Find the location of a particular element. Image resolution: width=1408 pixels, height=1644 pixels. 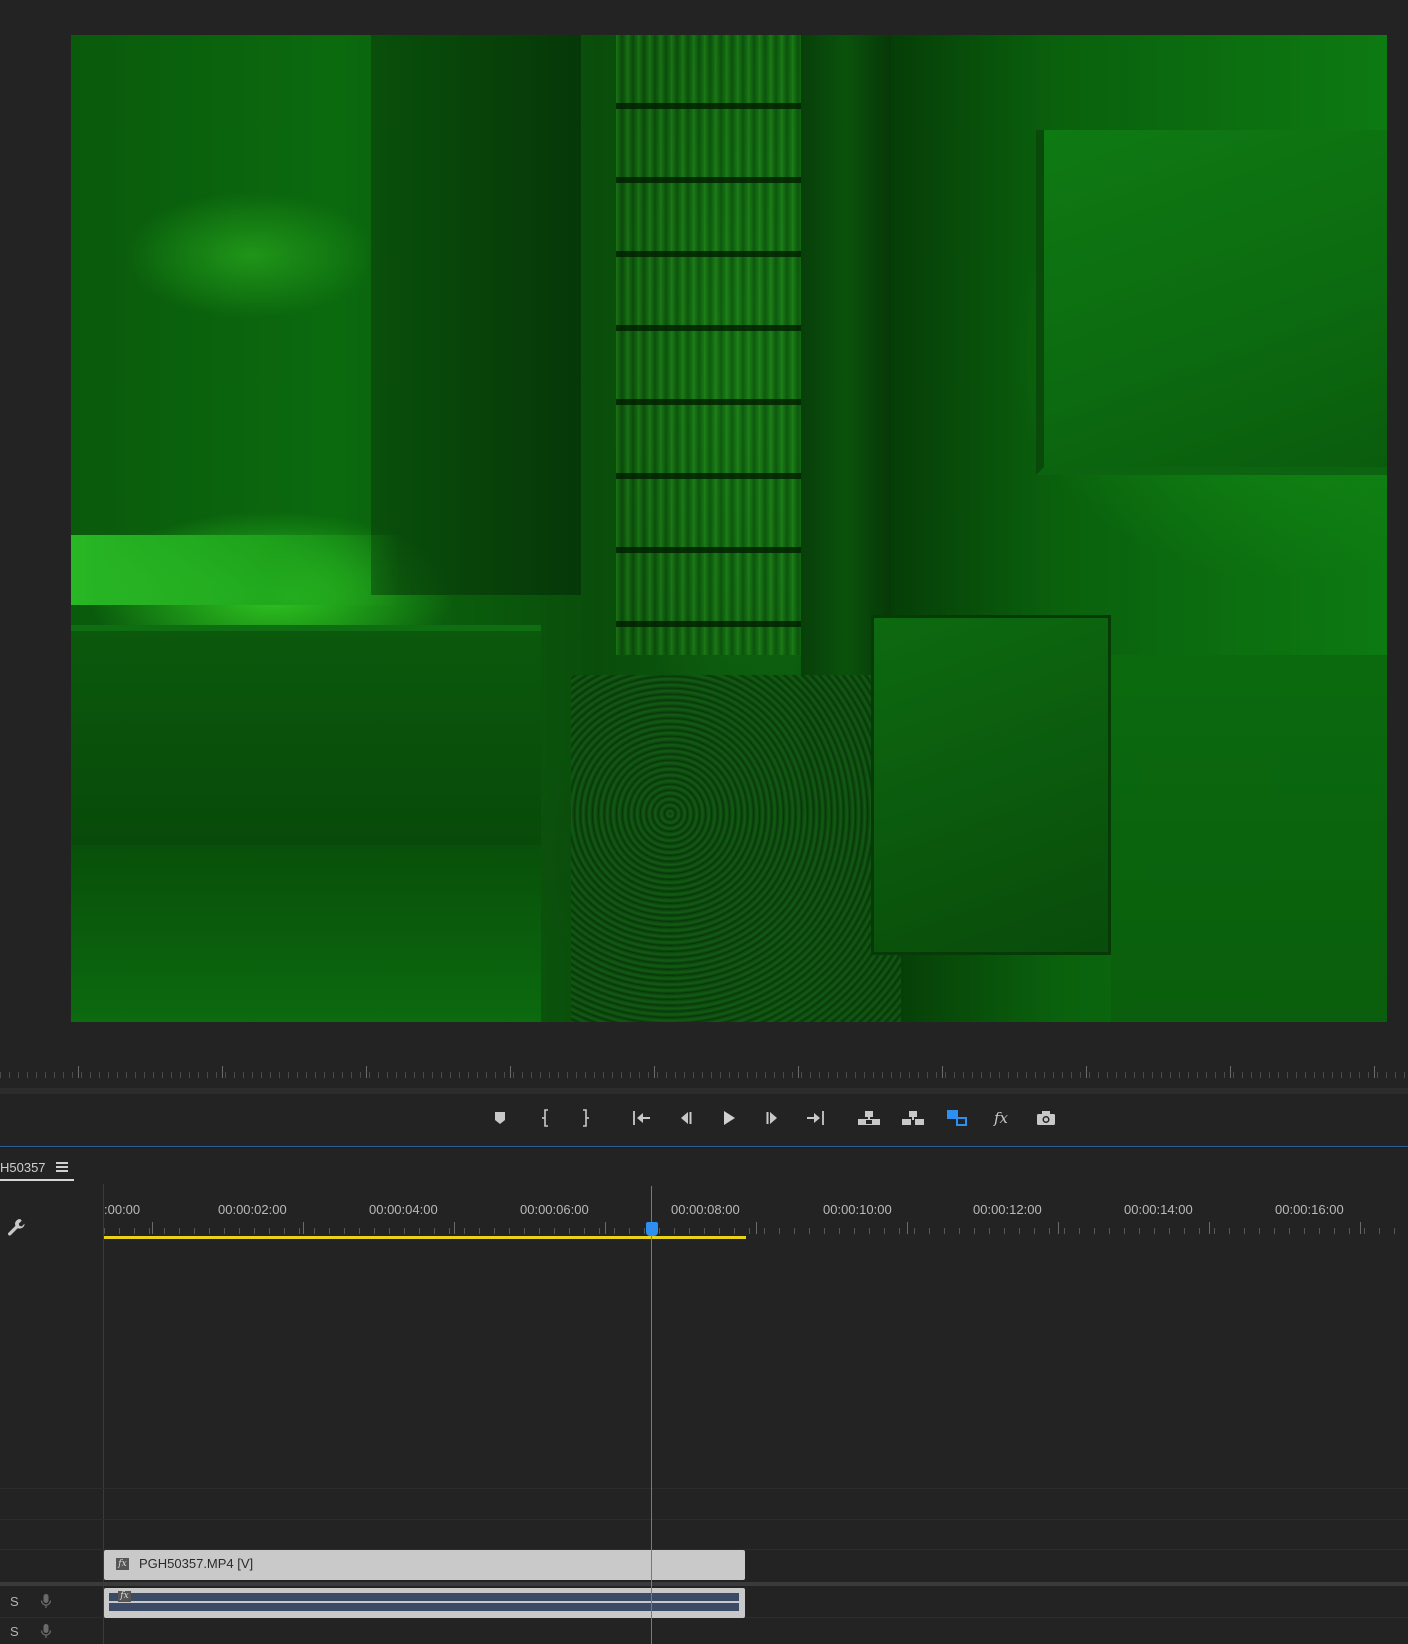

lift-icon is located at coordinates (869, 1118).